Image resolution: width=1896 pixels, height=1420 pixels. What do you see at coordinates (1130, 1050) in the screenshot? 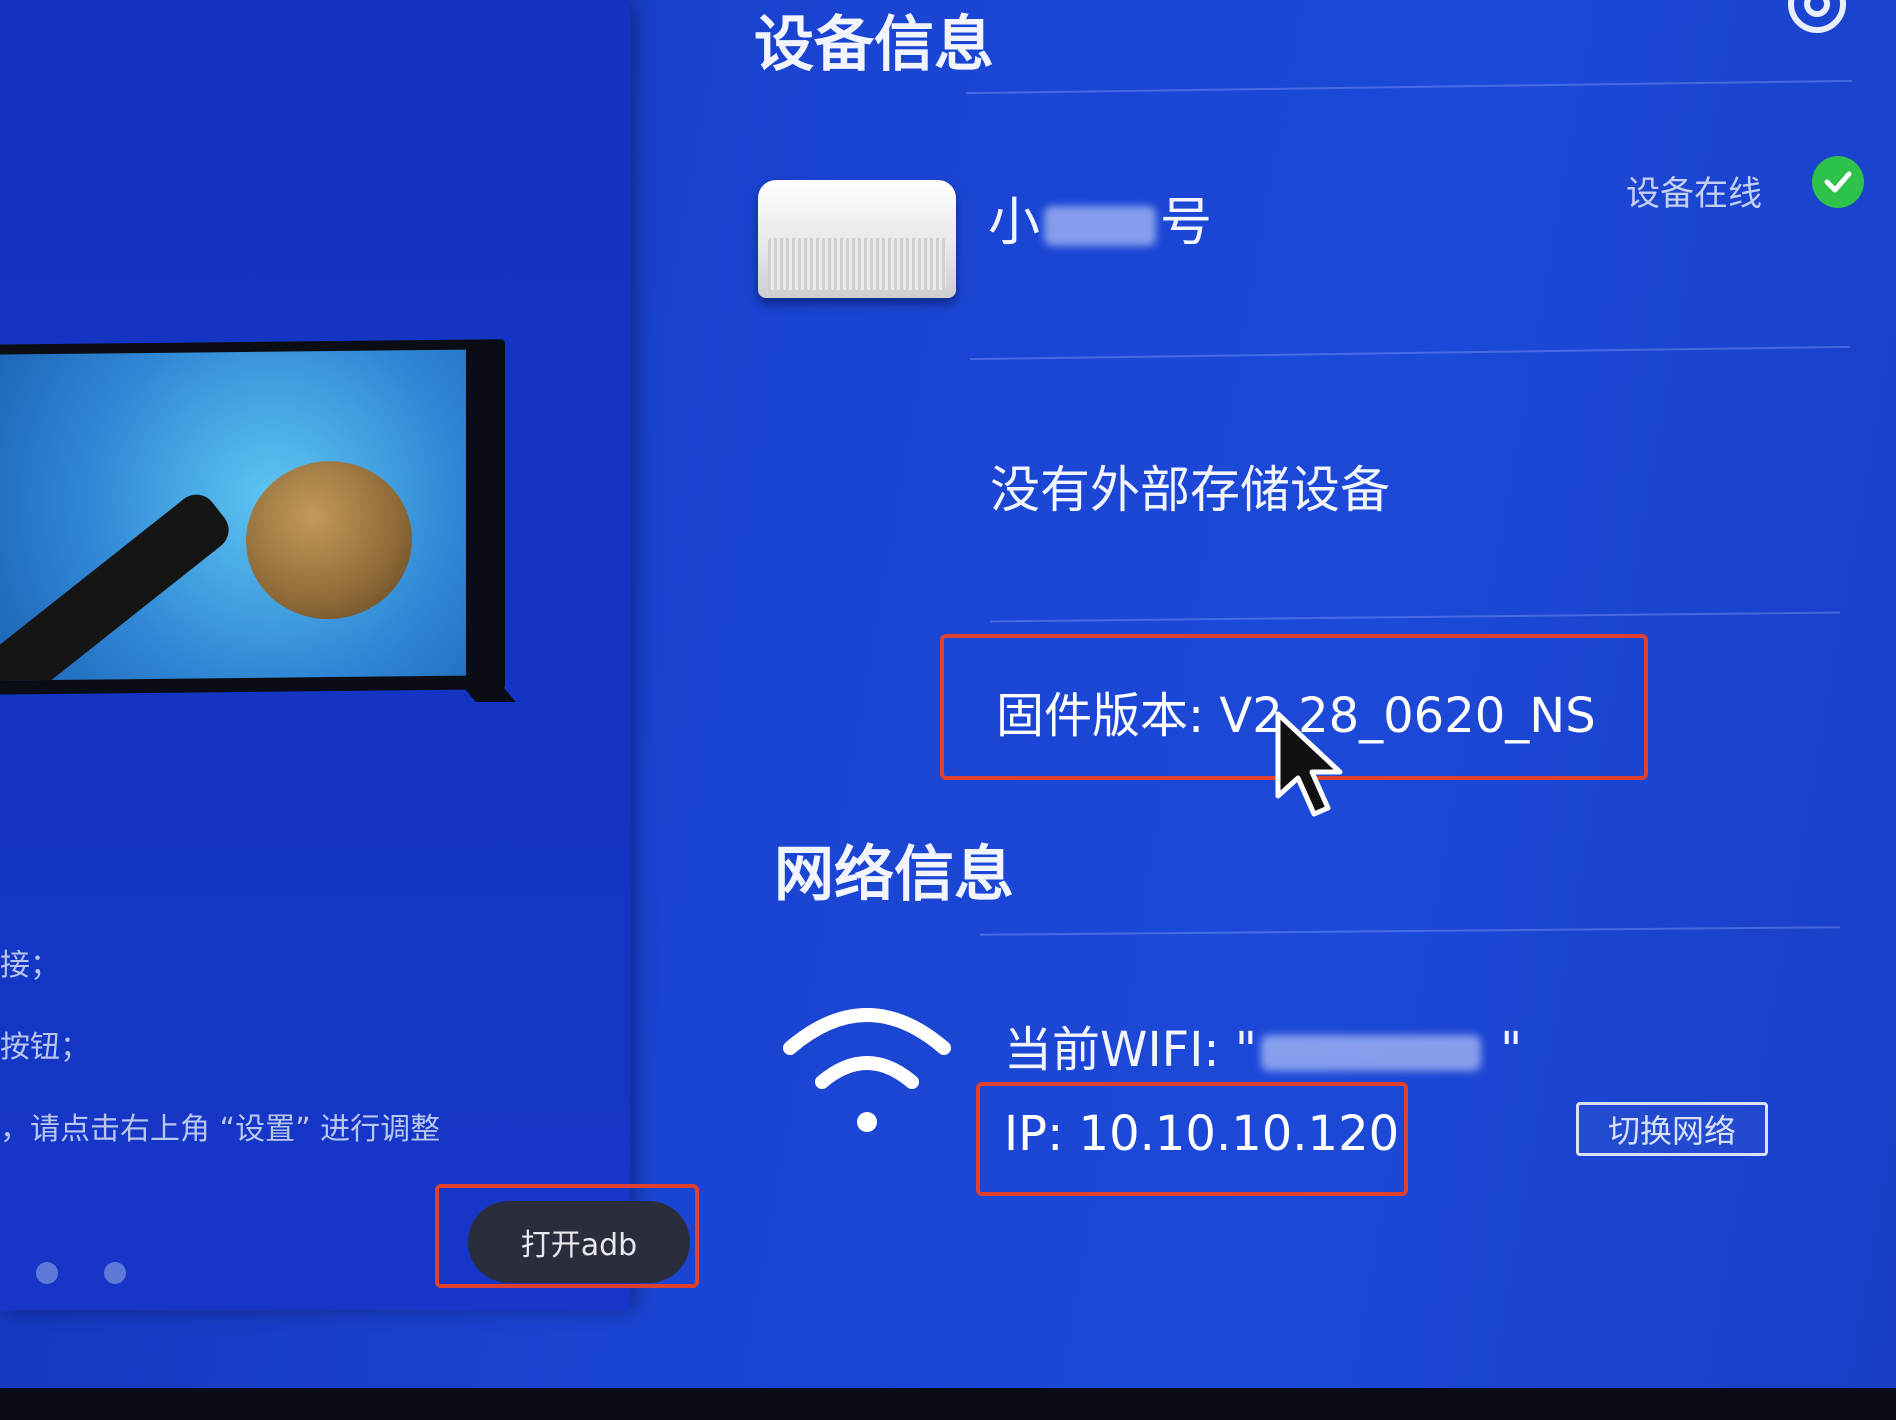
I see `wifi-label: 当前WIFI: "` at bounding box center [1130, 1050].